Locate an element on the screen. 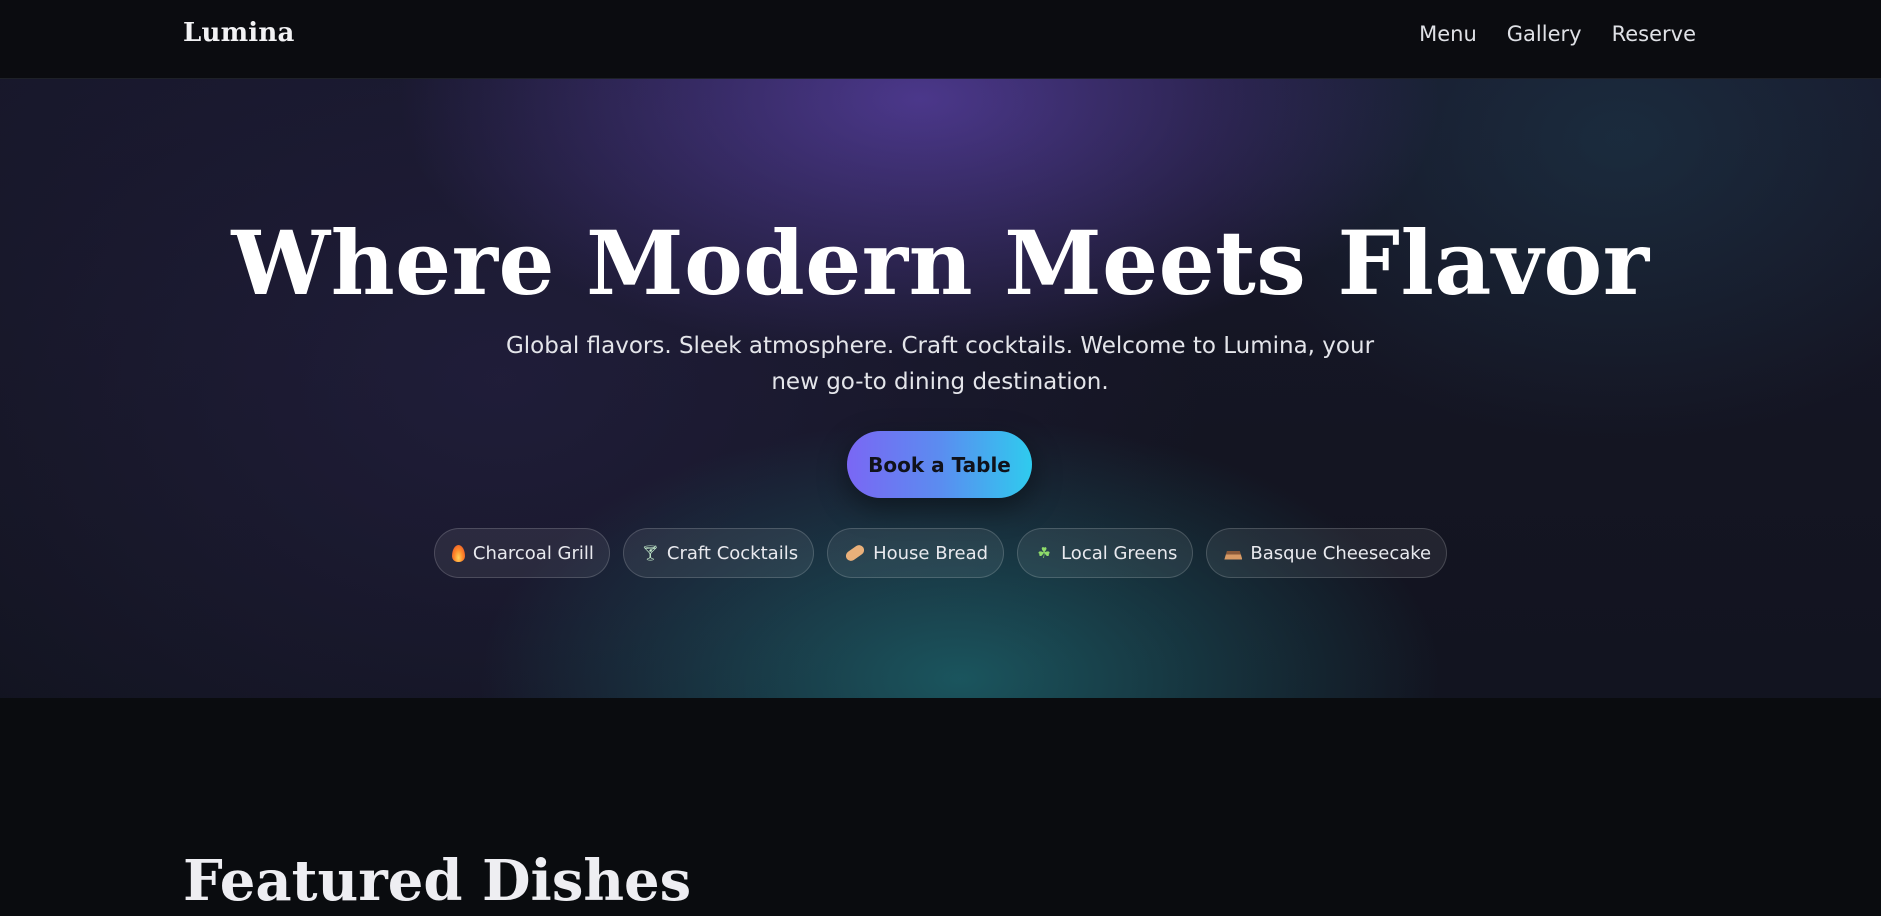 Image resolution: width=1881 pixels, height=916 pixels. nav-link-gallery: Gallery is located at coordinates (1544, 34).